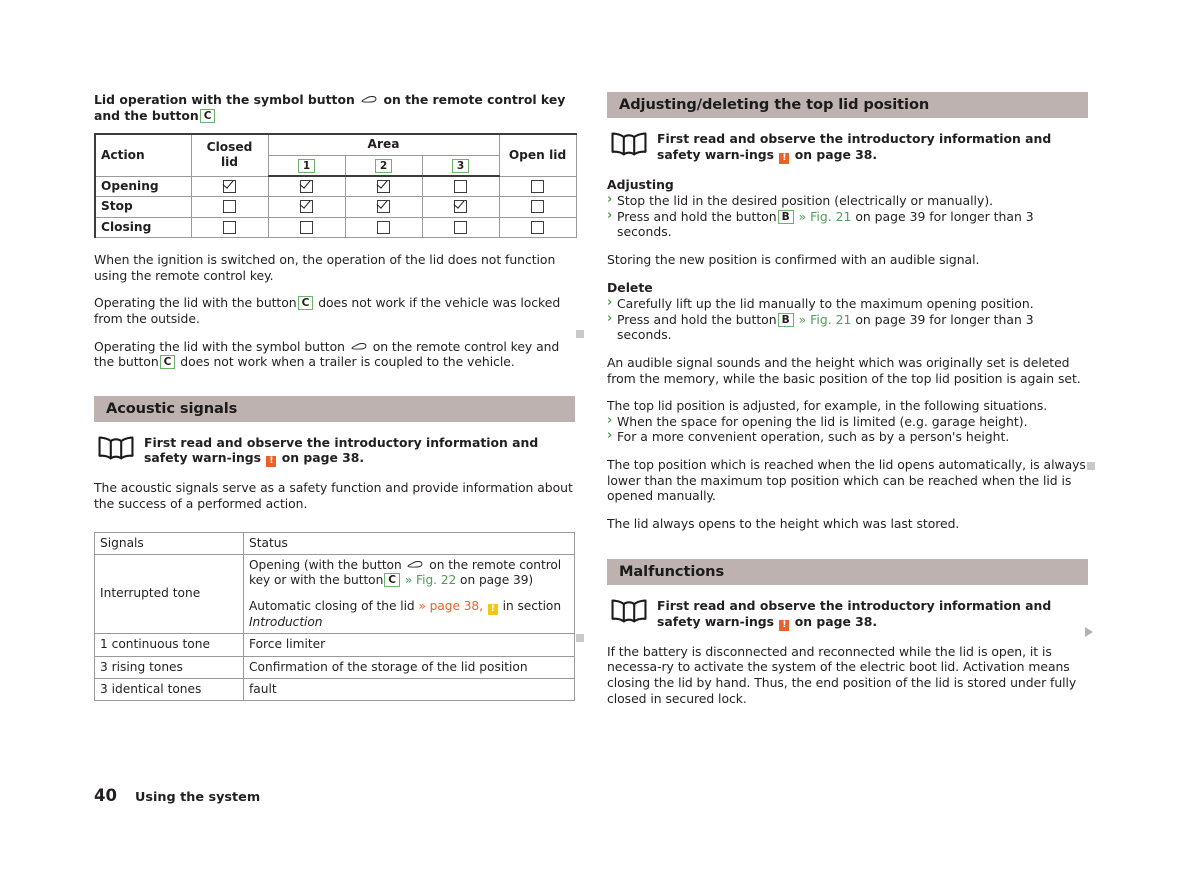  I want to click on th-area-3: 3, so click(460, 165).